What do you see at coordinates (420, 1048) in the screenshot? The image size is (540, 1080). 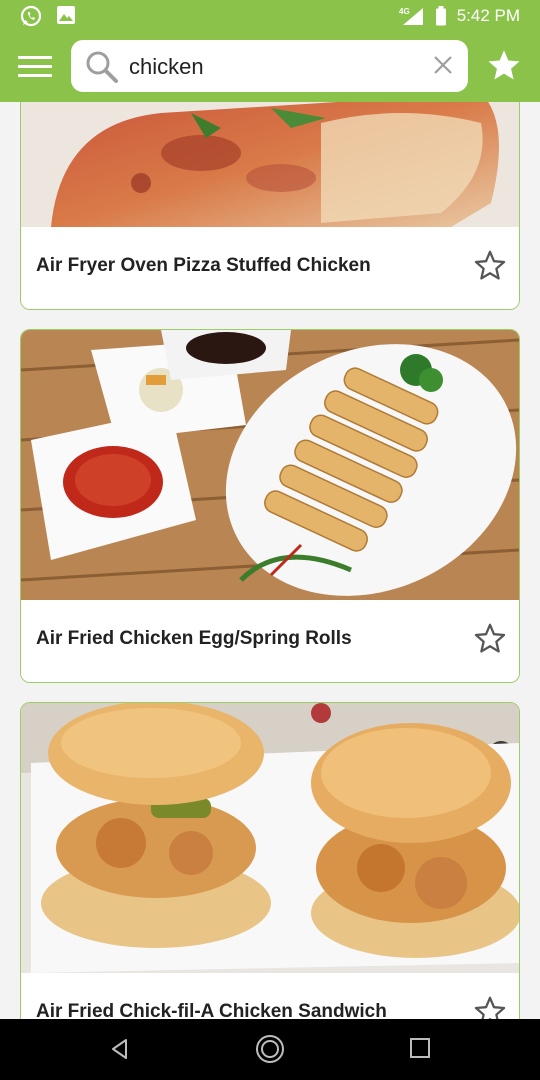 I see `recents-icon` at bounding box center [420, 1048].